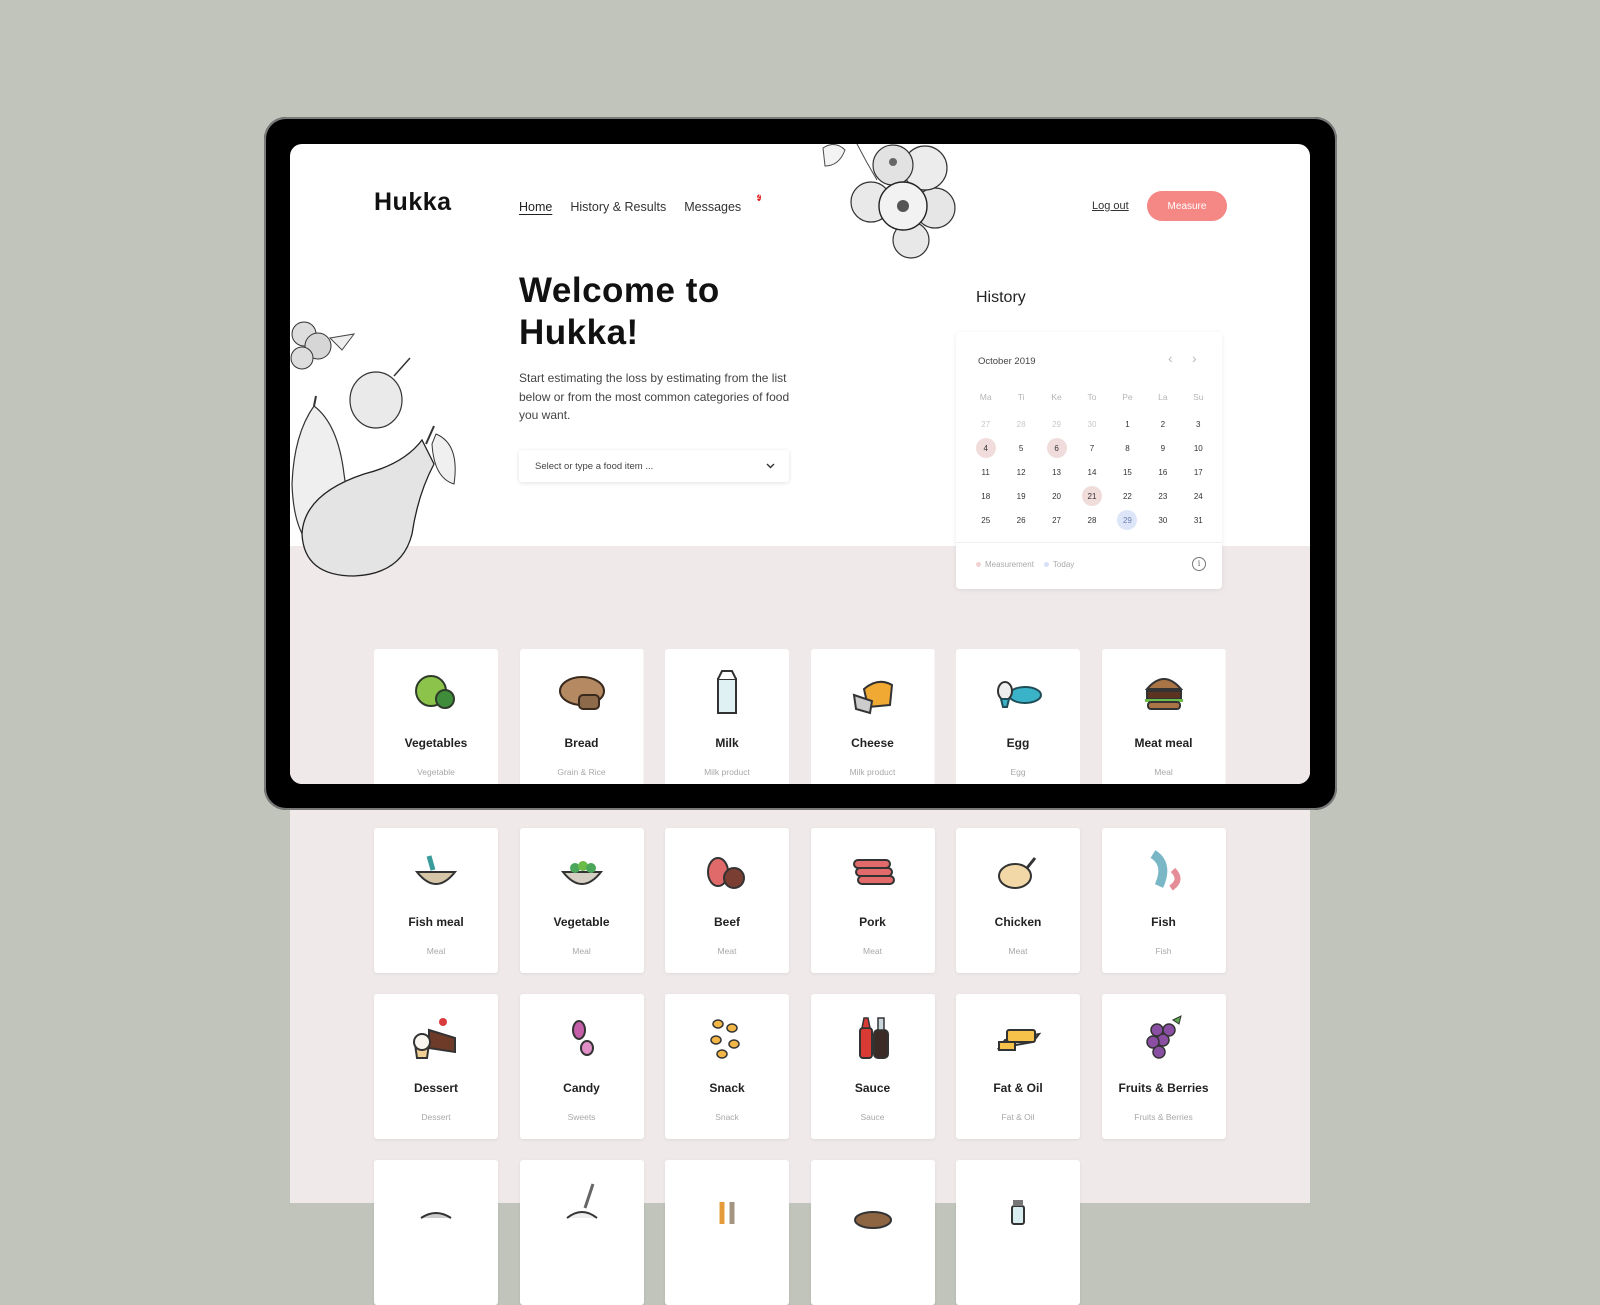 This screenshot has height=1305, width=1600. I want to click on calendar-day-number: 28, so click(1092, 520).